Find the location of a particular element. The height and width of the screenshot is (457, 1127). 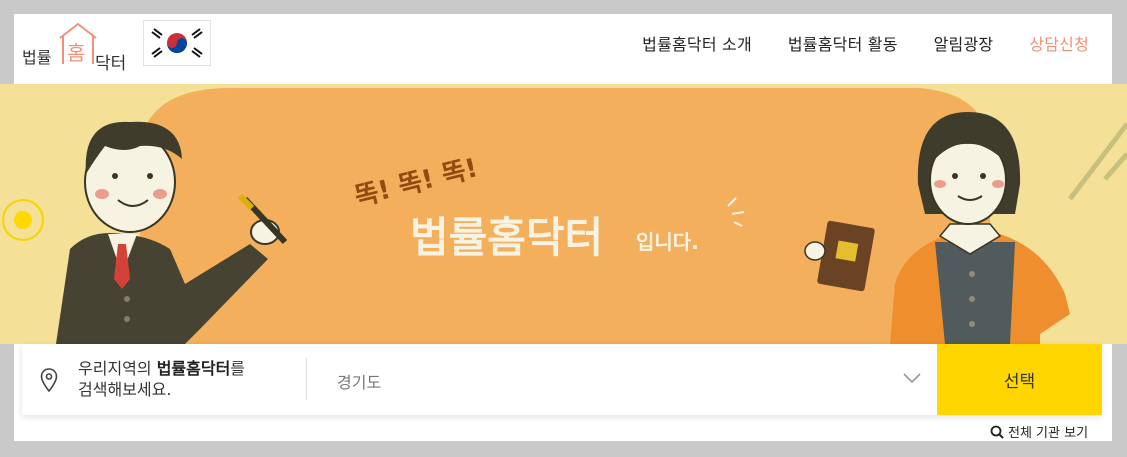

nav-item-activities: 법률홈닥터 활동 is located at coordinates (843, 43).